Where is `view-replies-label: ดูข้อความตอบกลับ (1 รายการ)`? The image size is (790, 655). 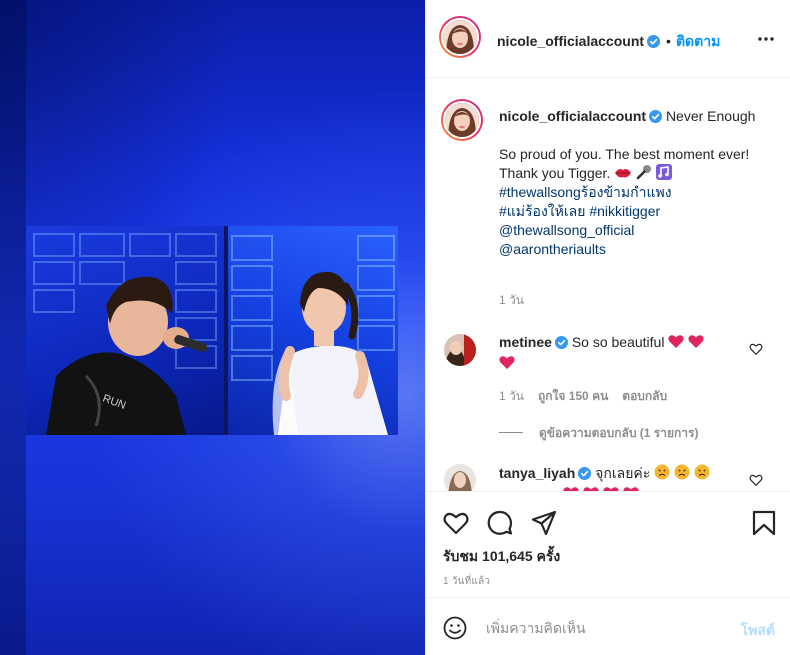 view-replies-label: ดูข้อความตอบกลับ (1 รายการ) is located at coordinates (619, 433).